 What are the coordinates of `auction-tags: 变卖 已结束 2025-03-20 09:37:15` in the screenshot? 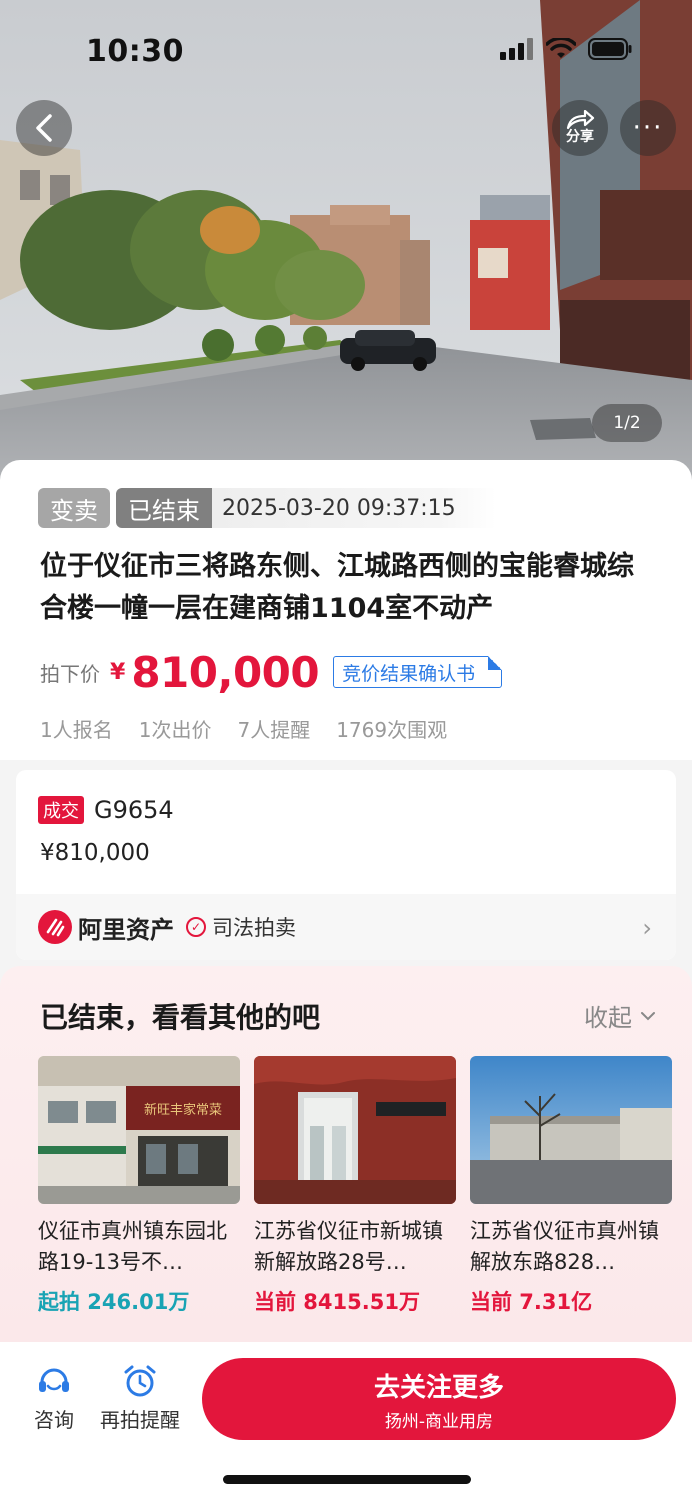 It's located at (267, 508).